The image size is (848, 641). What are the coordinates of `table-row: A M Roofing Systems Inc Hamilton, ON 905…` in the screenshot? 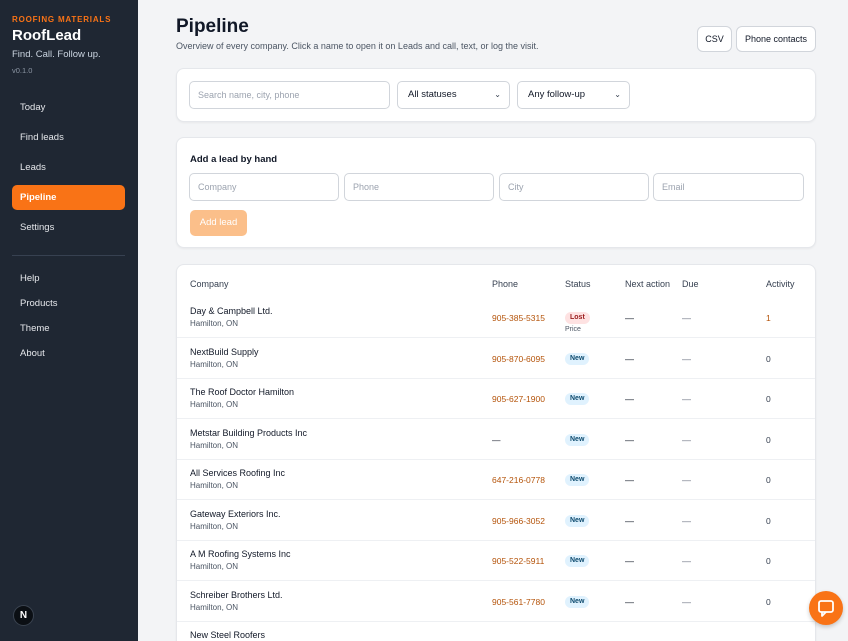 It's located at (496, 561).